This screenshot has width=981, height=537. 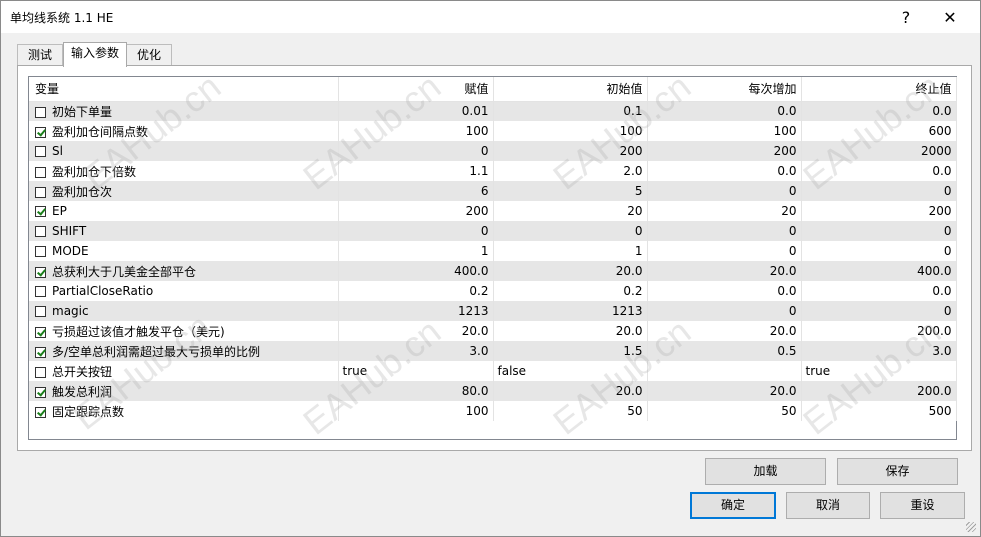 I want to click on column-header-value: 赋值, so click(x=416, y=89).